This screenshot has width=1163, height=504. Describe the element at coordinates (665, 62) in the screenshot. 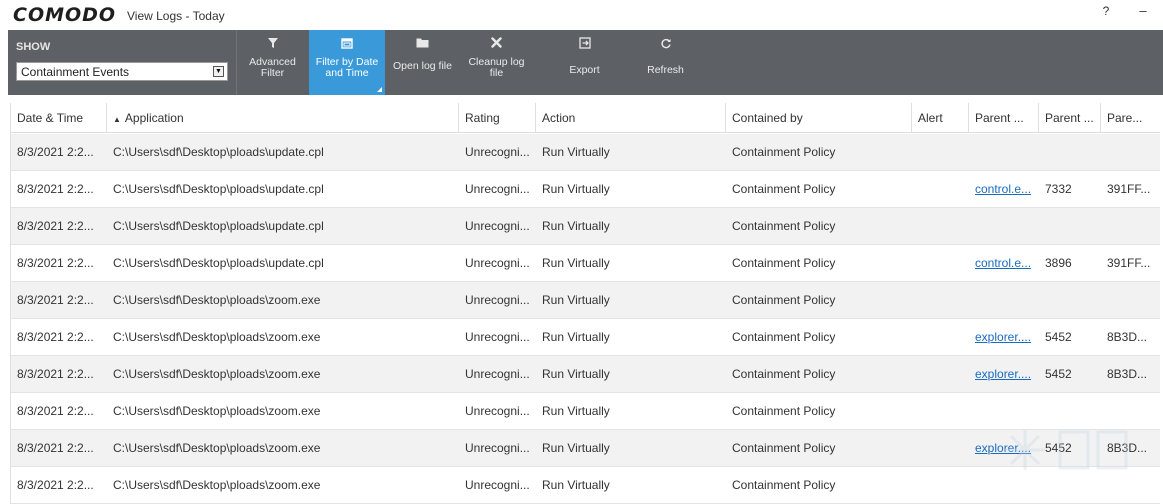

I see `refresh-button: Refresh` at that location.